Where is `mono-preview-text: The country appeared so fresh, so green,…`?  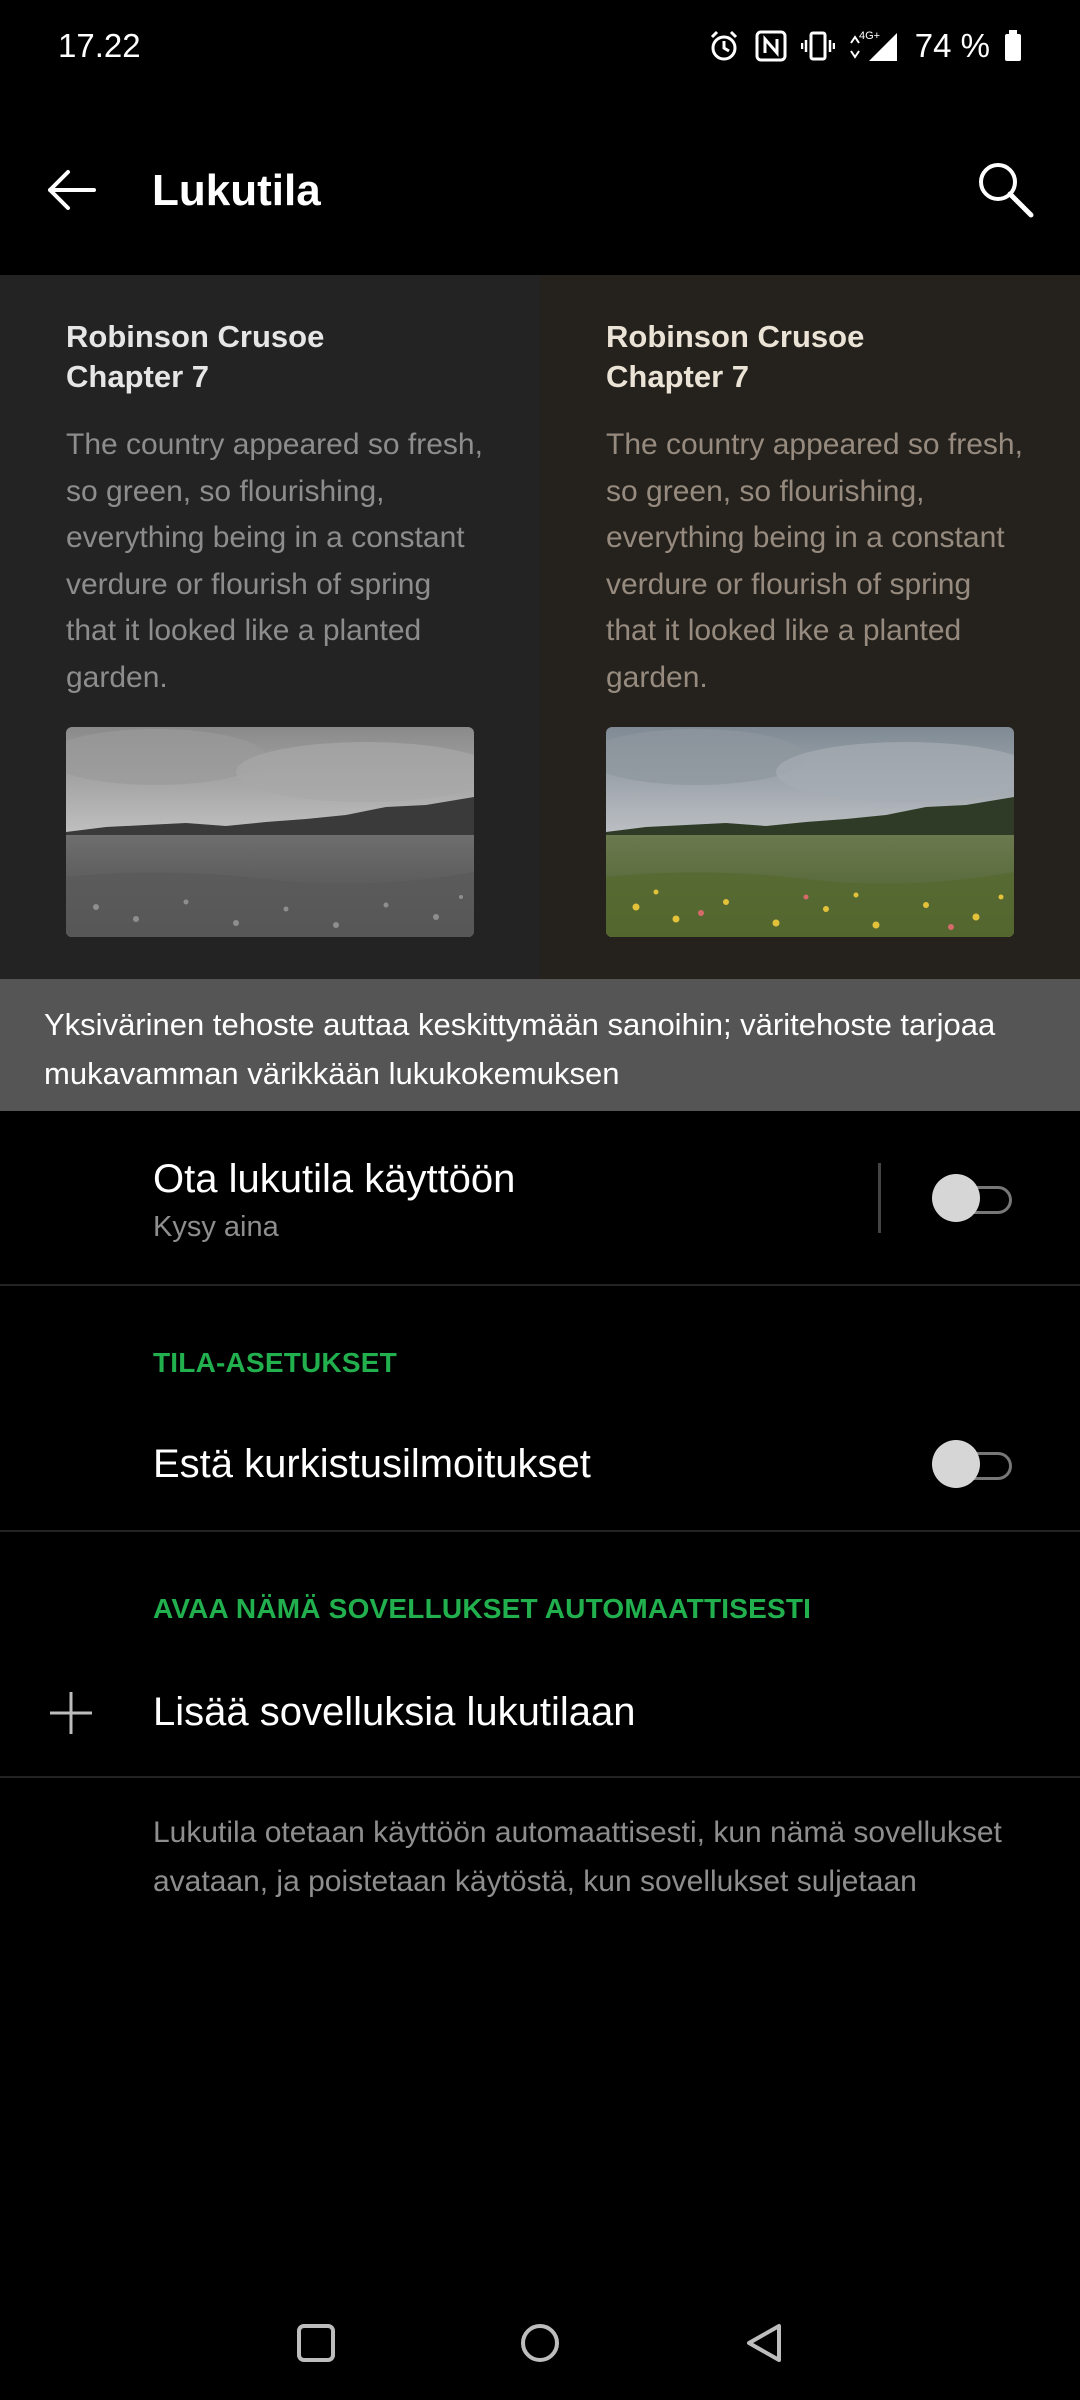
mono-preview-text: The country appeared so fresh, so green,… is located at coordinates (274, 561).